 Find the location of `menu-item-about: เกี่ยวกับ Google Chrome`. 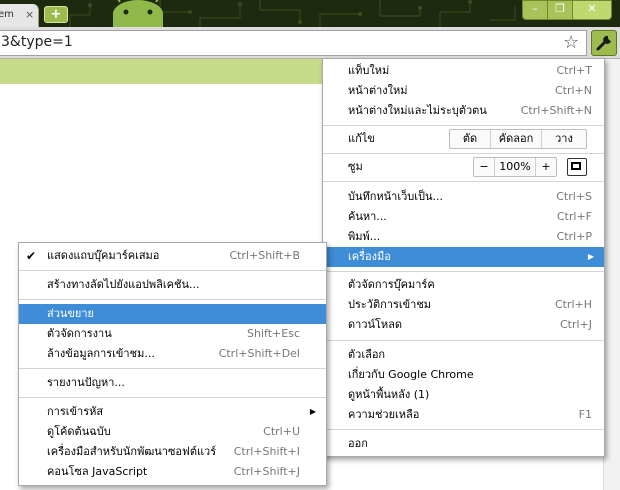

menu-item-about: เกี่ยวกับ Google Chrome is located at coordinates (463, 375).